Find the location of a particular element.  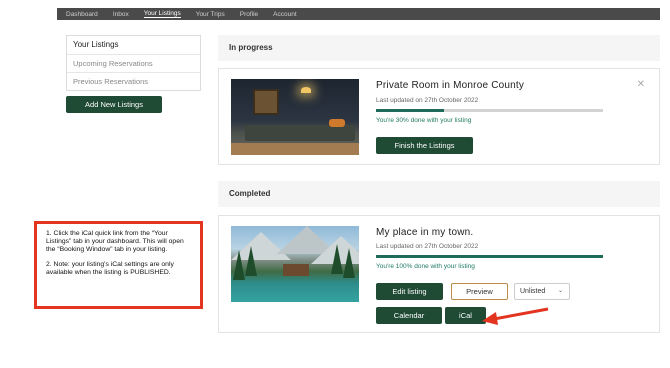

sidebar-item-upcoming-reservations: Upcoming Reservations is located at coordinates (133, 63).